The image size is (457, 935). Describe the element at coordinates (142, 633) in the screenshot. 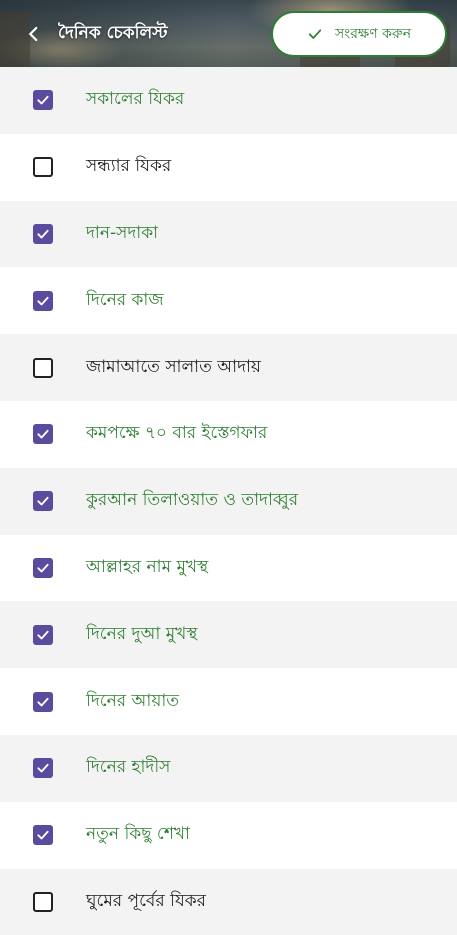

I see `checklist-item-label: দিনের দুআ মুখস্থ` at that location.